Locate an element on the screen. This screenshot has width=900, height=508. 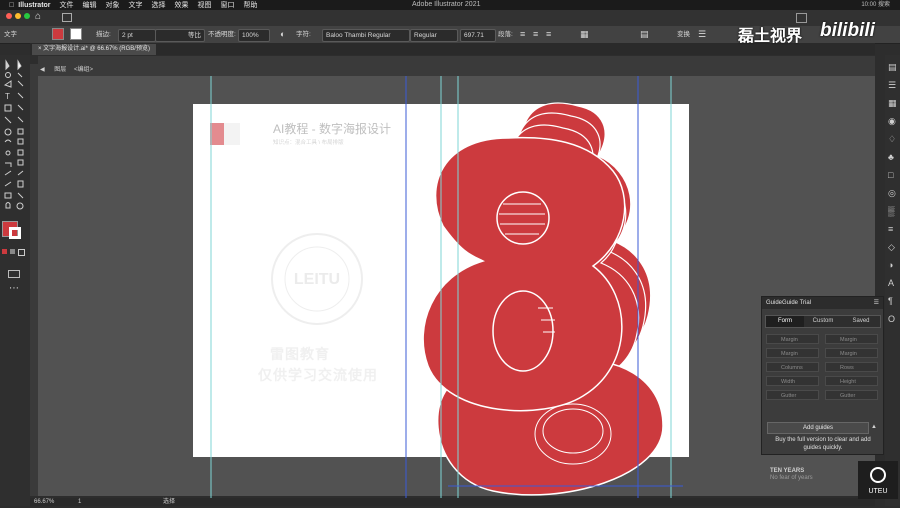
home-icon: ⌂ is located at coordinates (38, 16).